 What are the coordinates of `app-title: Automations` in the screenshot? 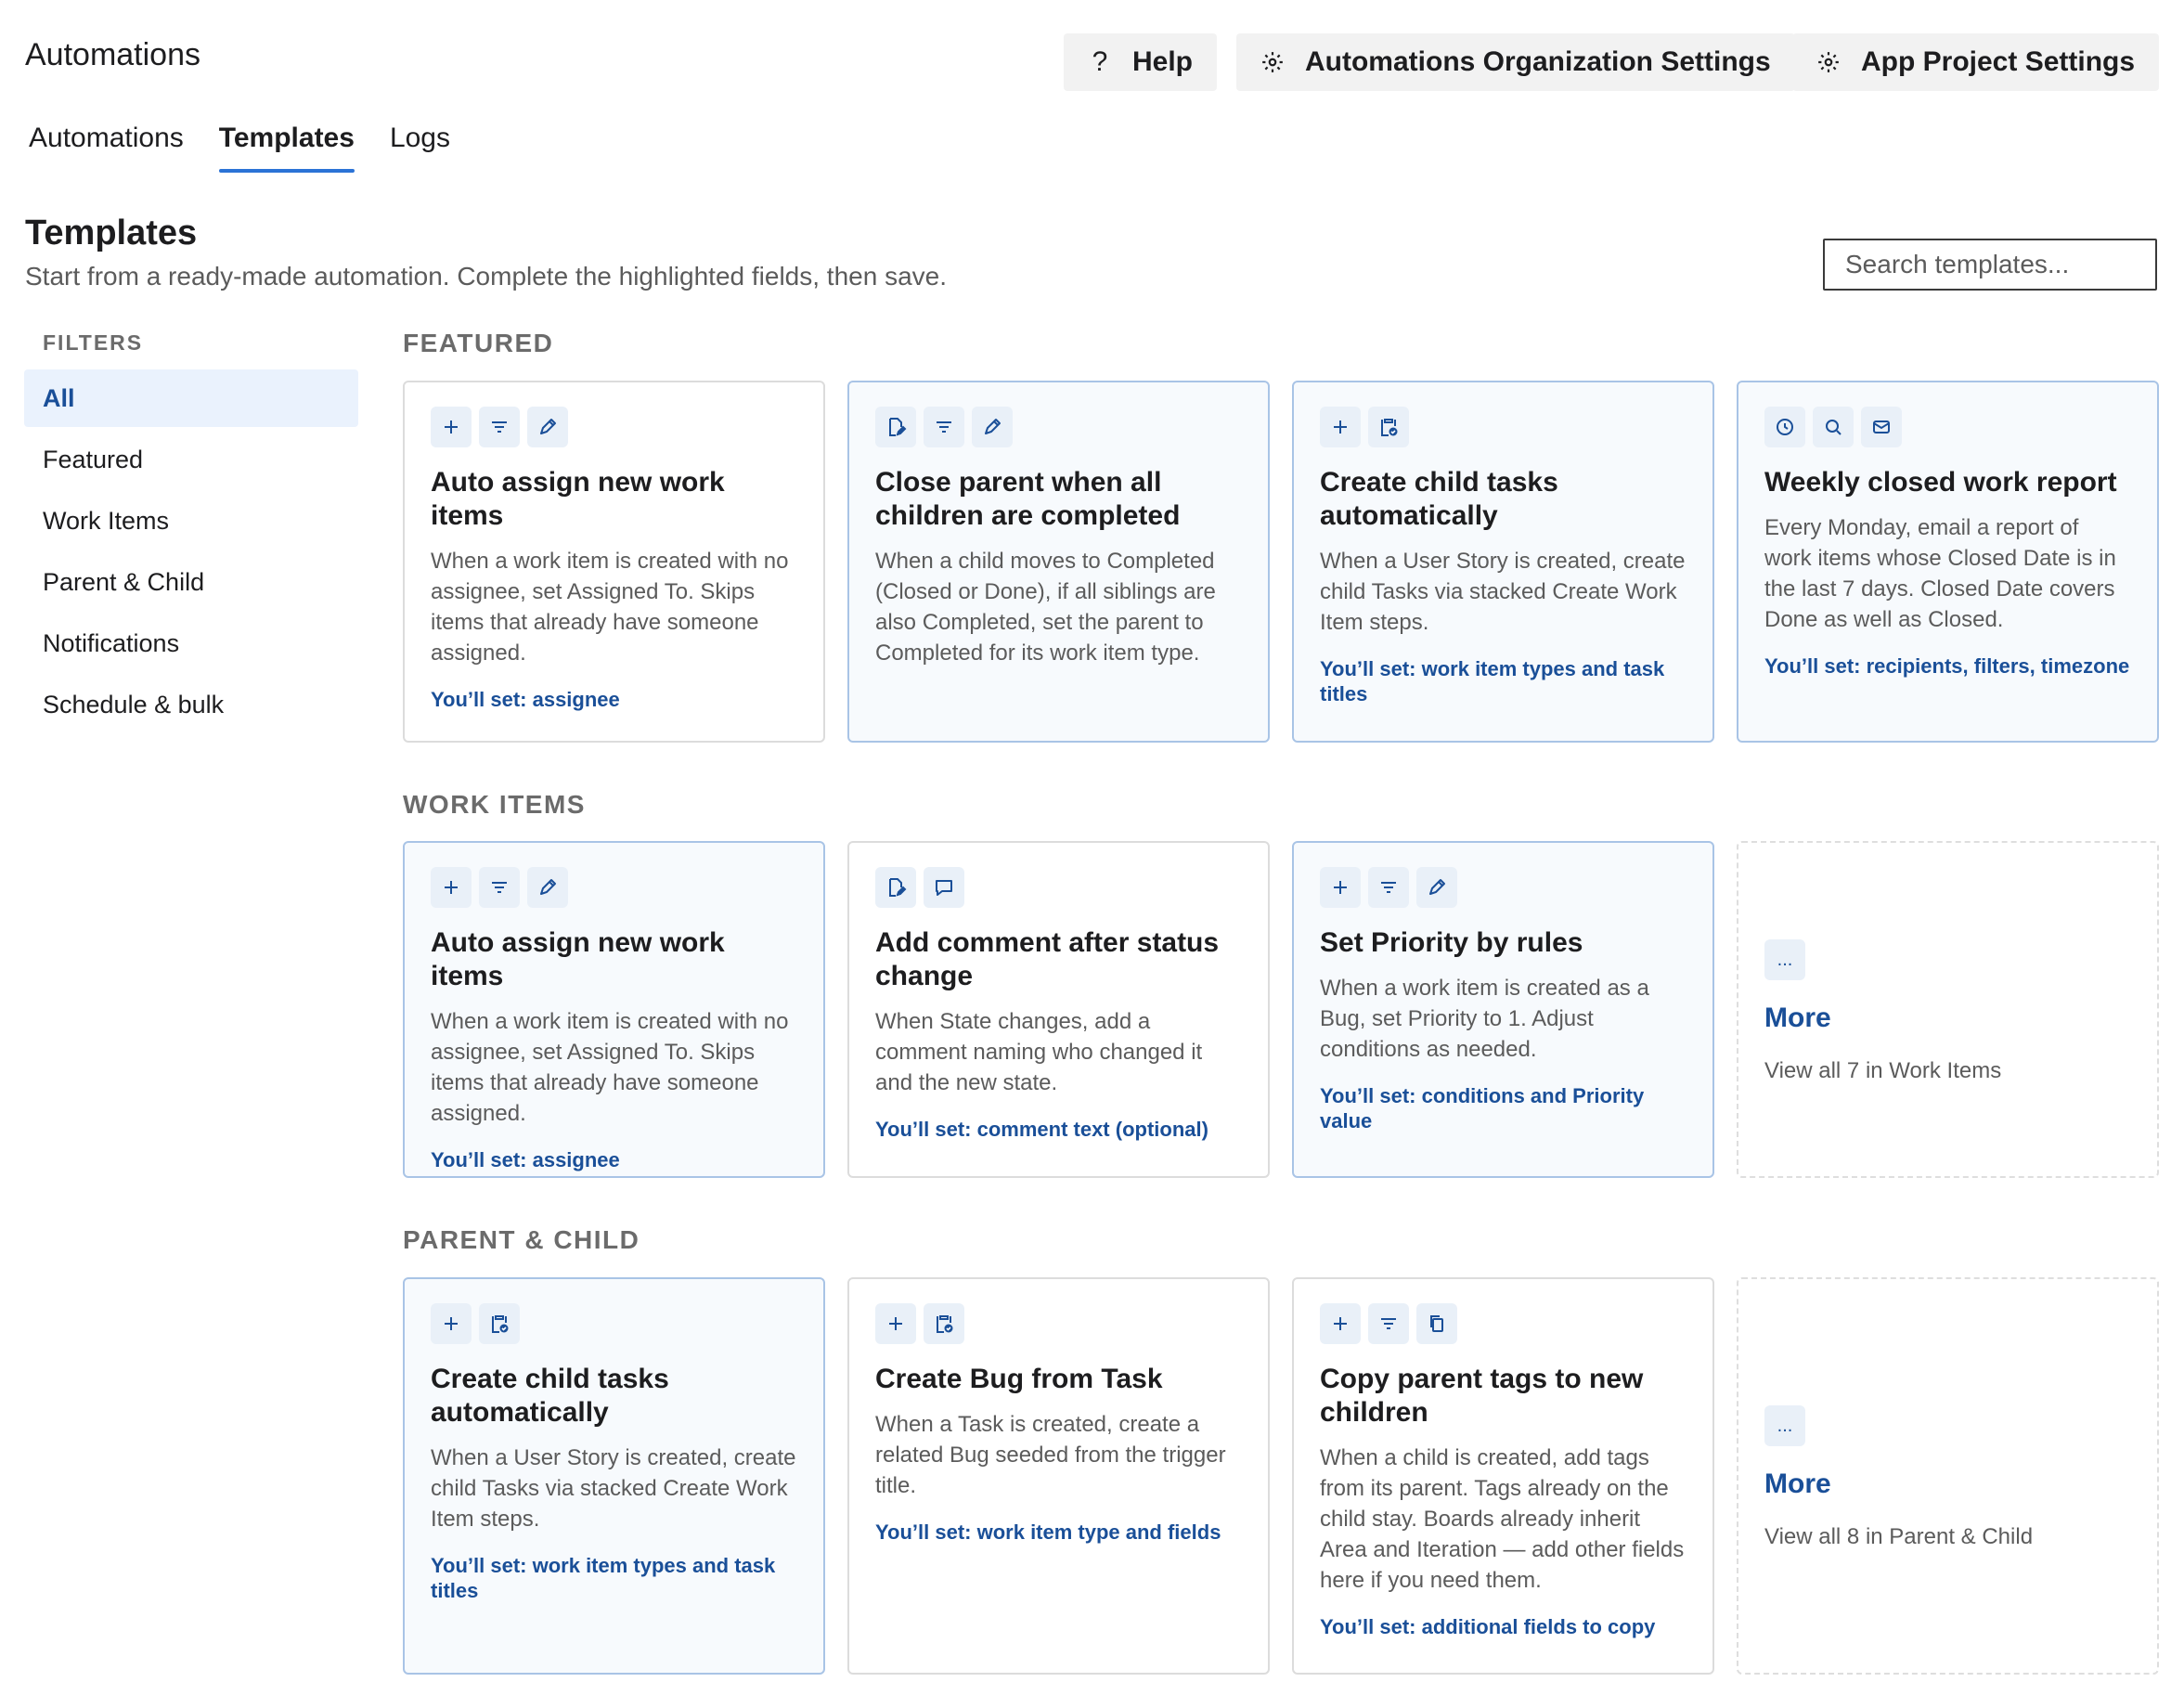 It's located at (112, 54).